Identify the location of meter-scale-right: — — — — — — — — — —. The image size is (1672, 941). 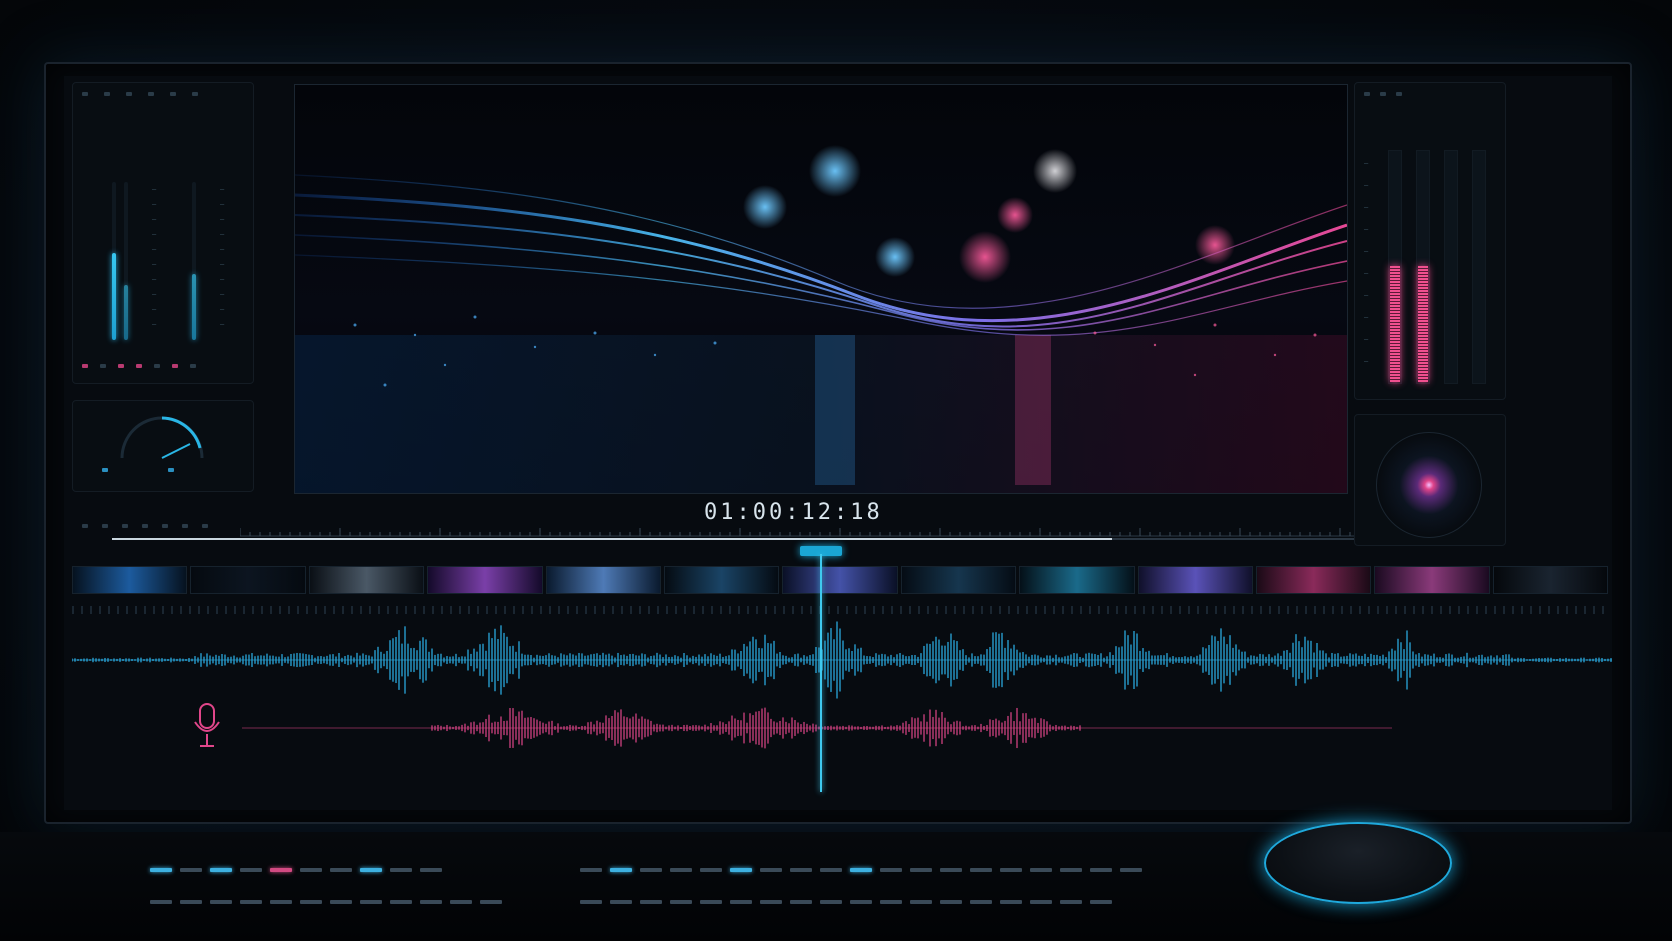
(222, 256).